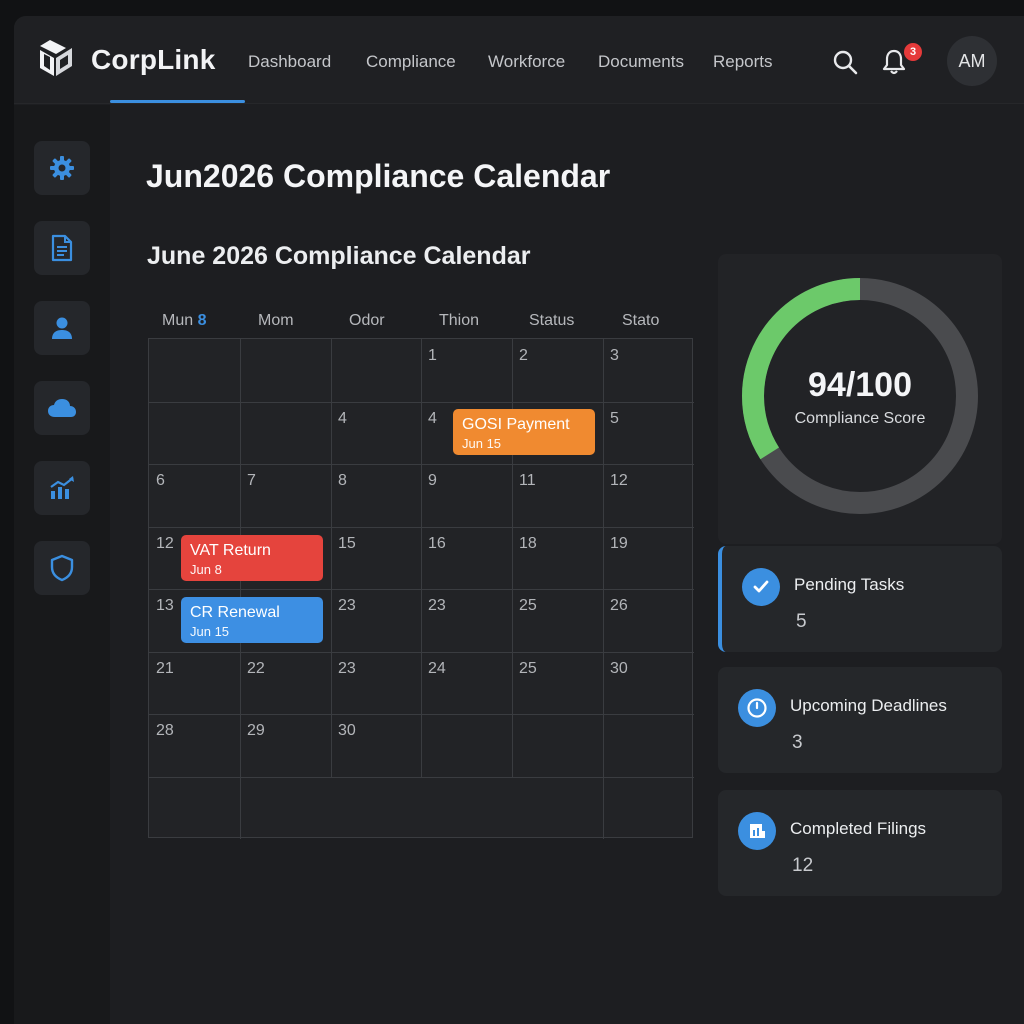 Image resolution: width=1024 pixels, height=1024 pixels. Describe the element at coordinates (160, 481) in the screenshot. I see `calendar-day-cell: 6` at that location.